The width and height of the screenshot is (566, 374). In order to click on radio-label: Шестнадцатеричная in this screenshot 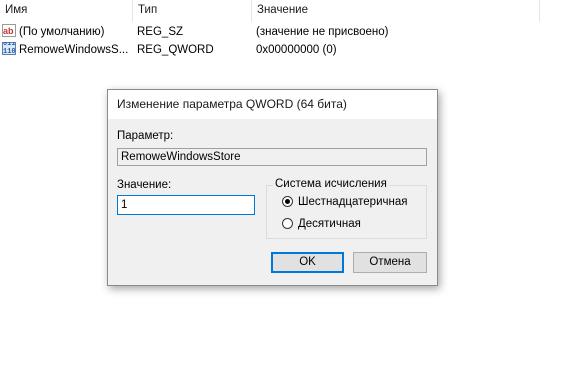, I will do `click(353, 202)`.